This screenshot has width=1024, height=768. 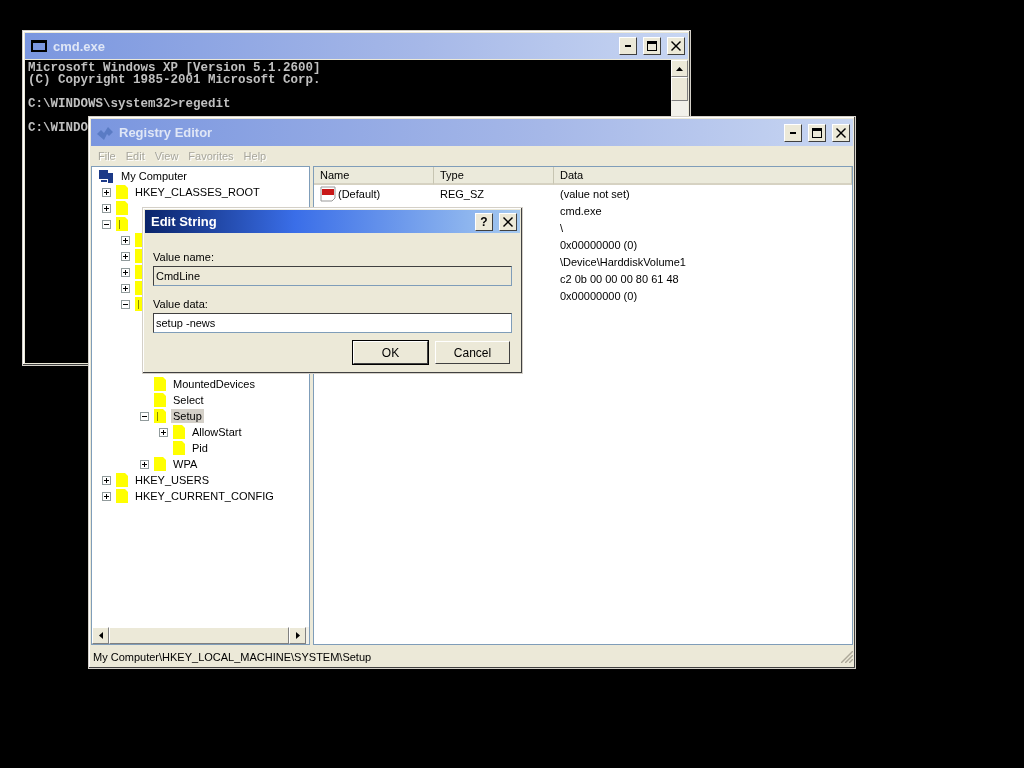 I want to click on up-arrow-icon, so click(x=679, y=68).